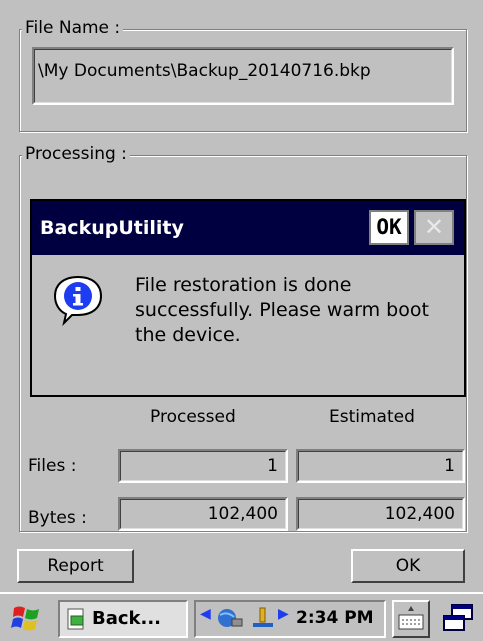 This screenshot has width=483, height=641. Describe the element at coordinates (449, 466) in the screenshot. I see `files-estimated-value: 1` at that location.